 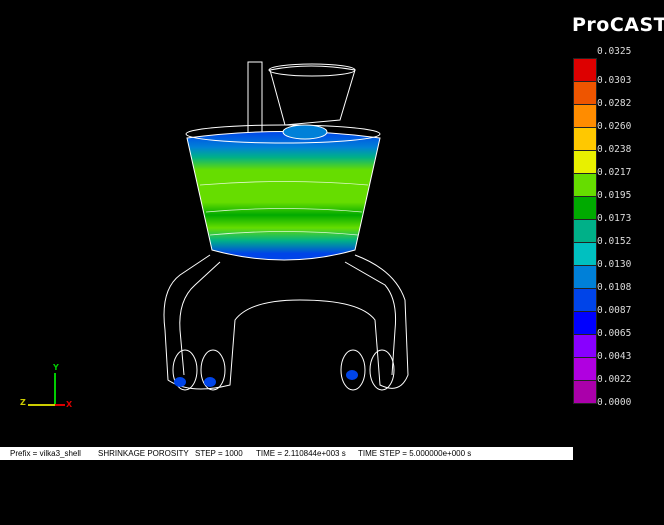 What do you see at coordinates (614, 333) in the screenshot?
I see `legend-value: 0.0065` at bounding box center [614, 333].